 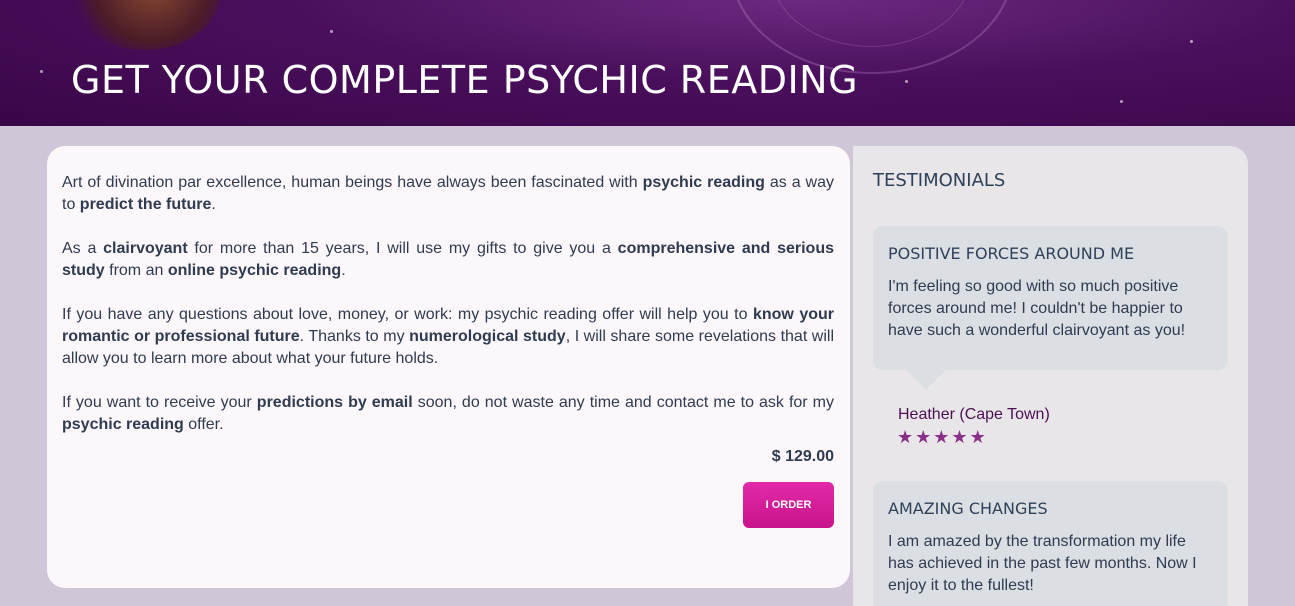 I want to click on offer-price: $ 129.00, so click(x=802, y=456).